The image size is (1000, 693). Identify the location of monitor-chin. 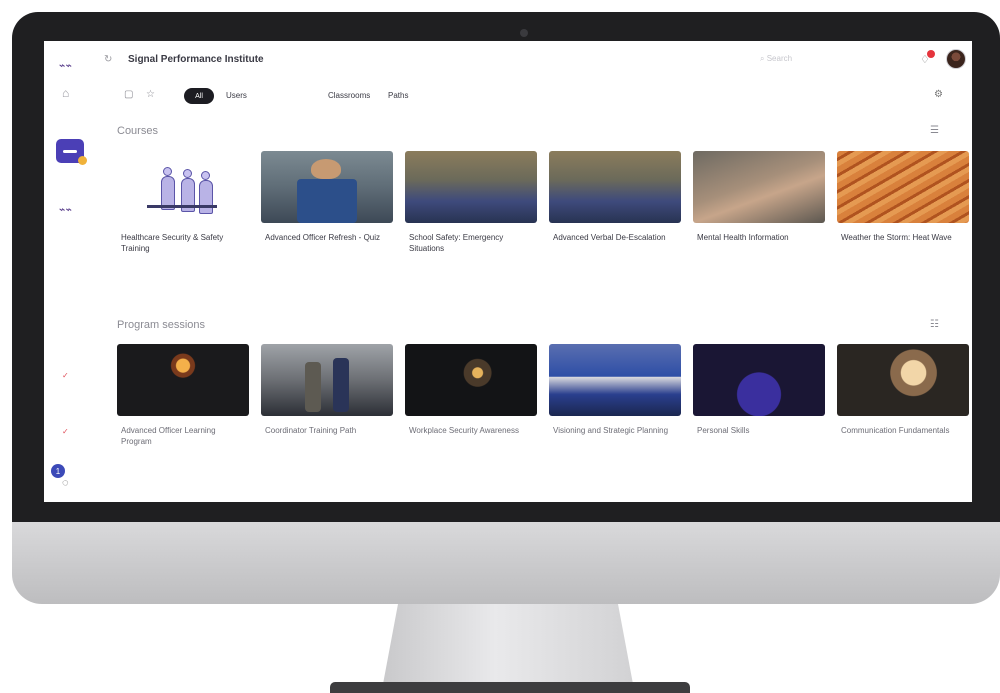
(506, 563).